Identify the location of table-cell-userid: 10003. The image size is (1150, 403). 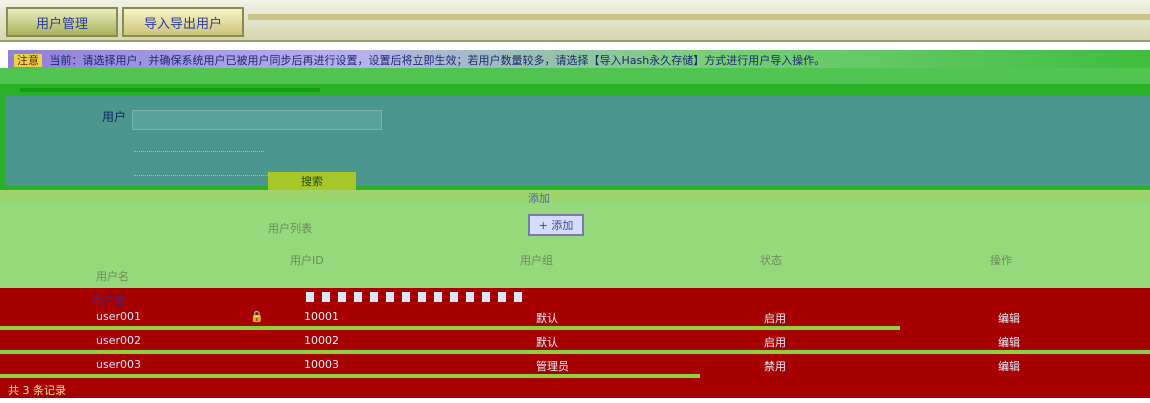
(321, 364).